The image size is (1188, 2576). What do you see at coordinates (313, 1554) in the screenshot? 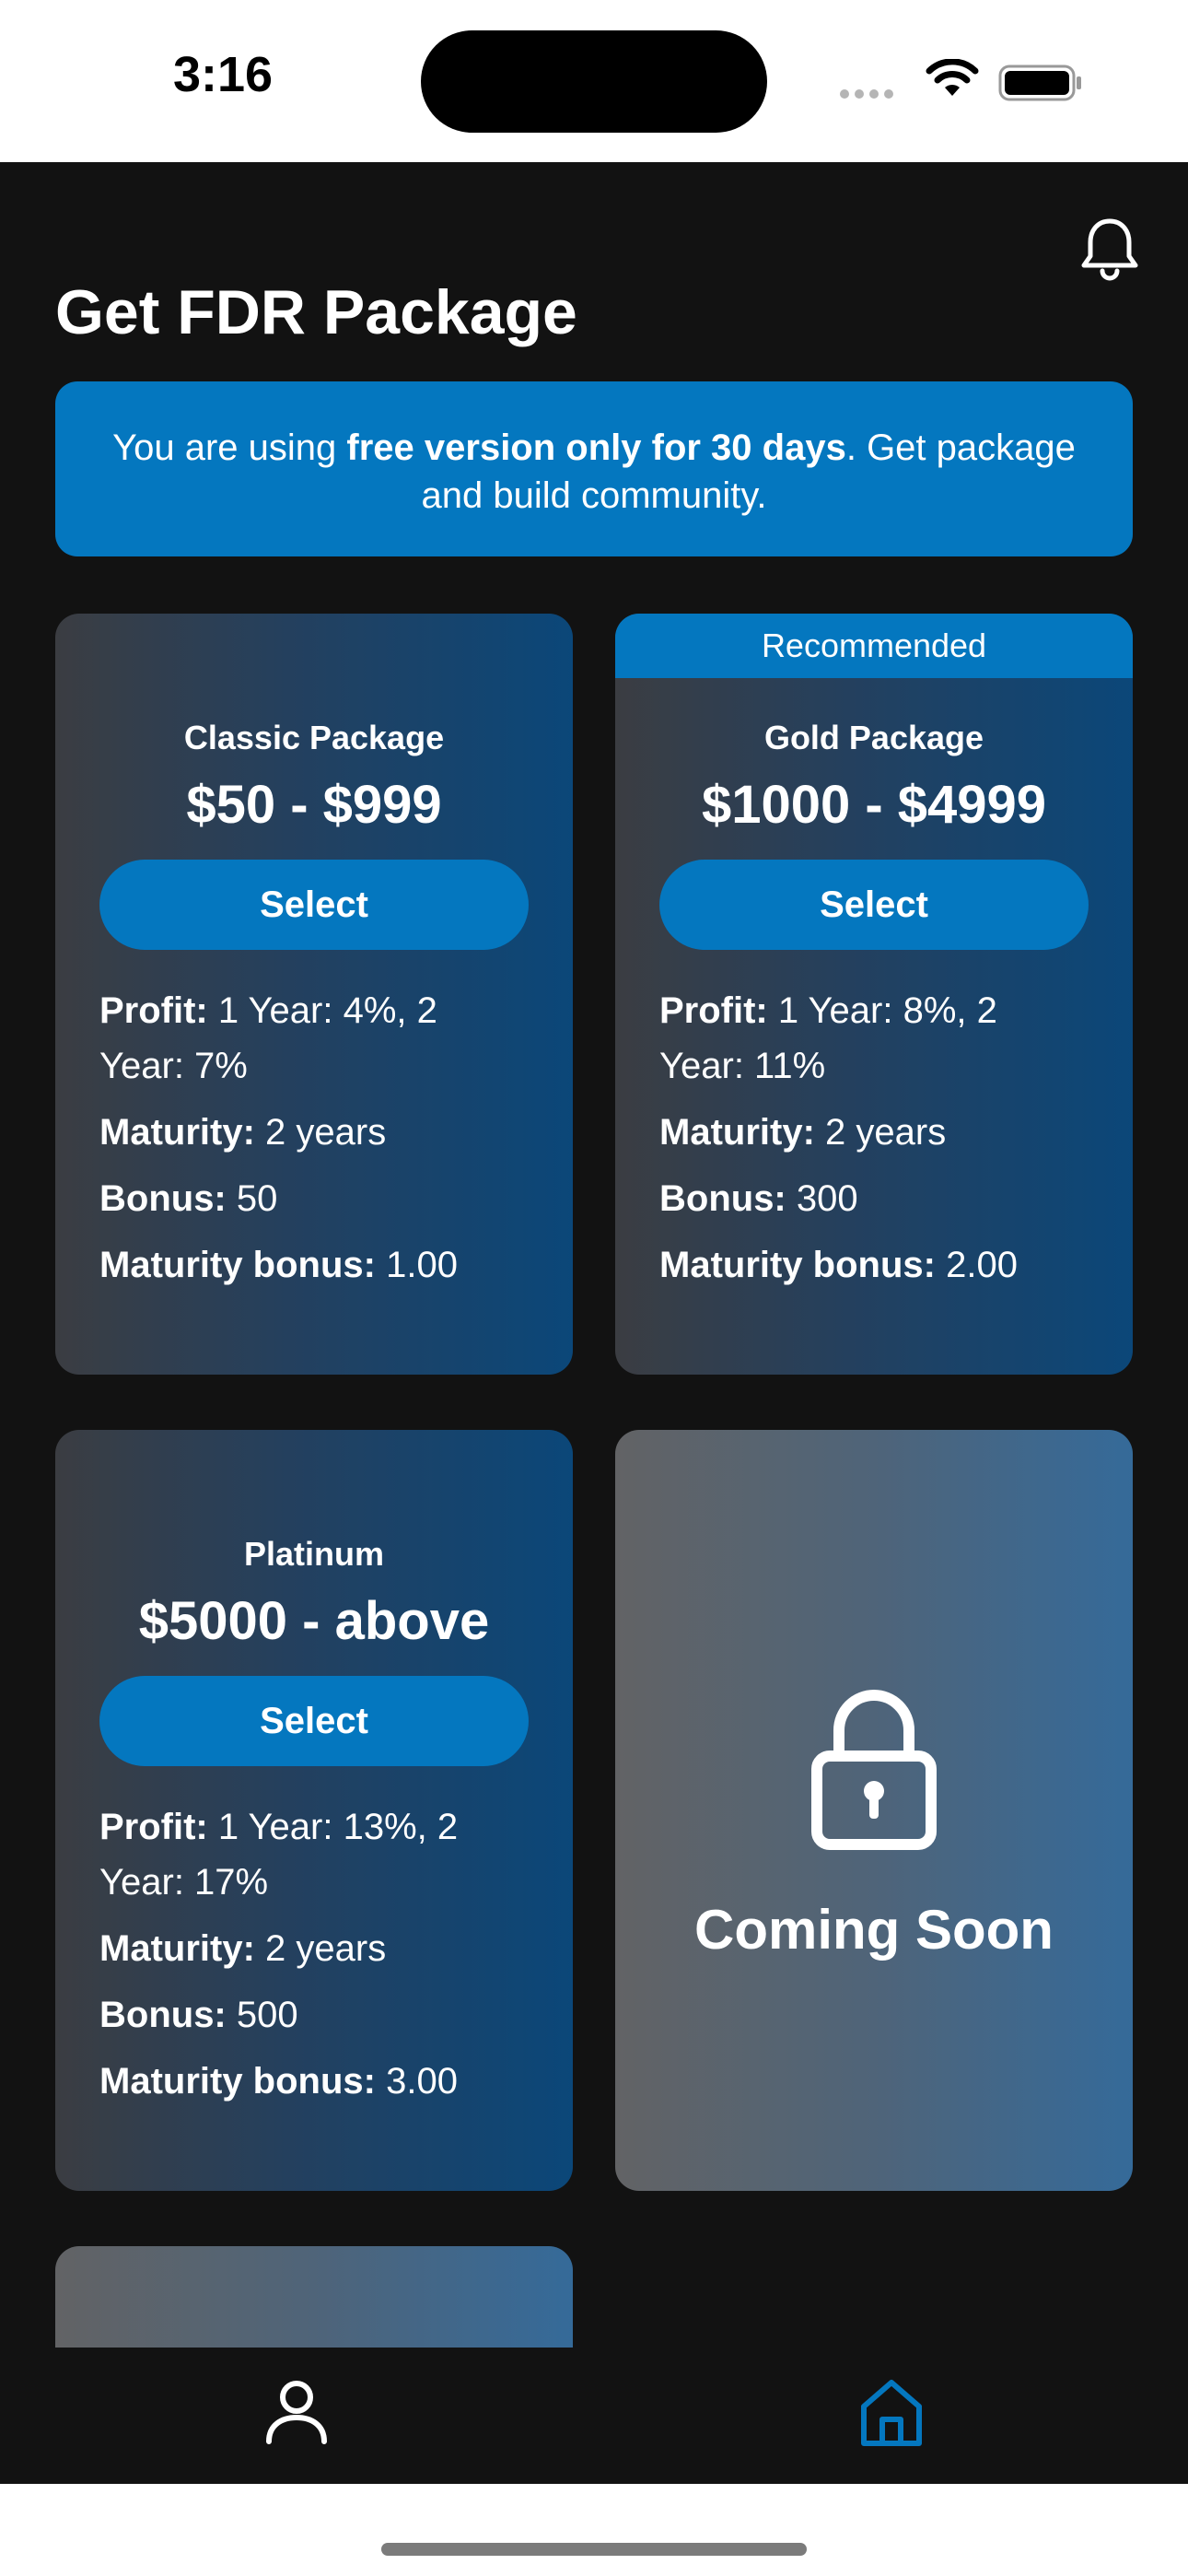
I see `package-name: Platinum` at bounding box center [313, 1554].